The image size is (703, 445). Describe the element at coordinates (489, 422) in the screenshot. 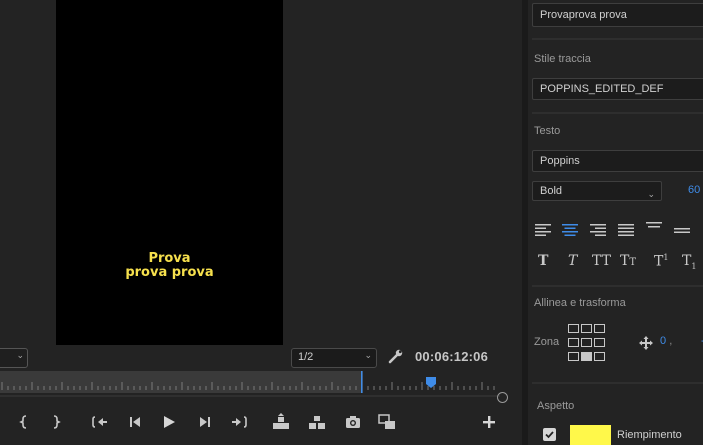

I see `add-button-icon` at that location.